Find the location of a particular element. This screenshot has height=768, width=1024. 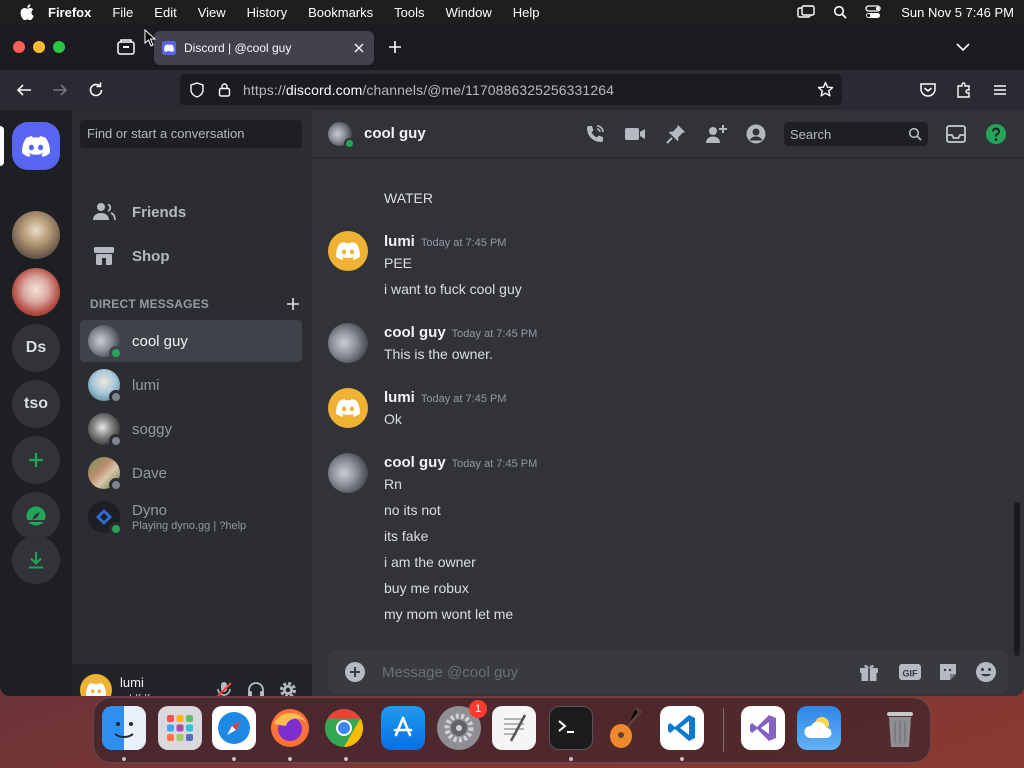

dock-weather-icon is located at coordinates (819, 728).